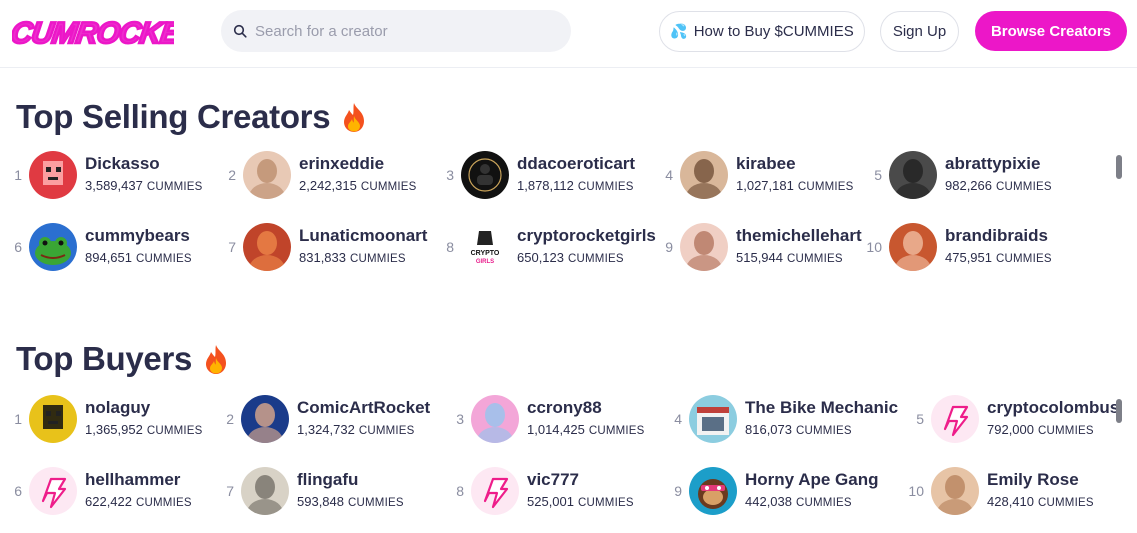 This screenshot has width=1137, height=533. I want to click on creator-entry: 1 Dickasso 3,589,437 CUMMIES, so click(101, 175).